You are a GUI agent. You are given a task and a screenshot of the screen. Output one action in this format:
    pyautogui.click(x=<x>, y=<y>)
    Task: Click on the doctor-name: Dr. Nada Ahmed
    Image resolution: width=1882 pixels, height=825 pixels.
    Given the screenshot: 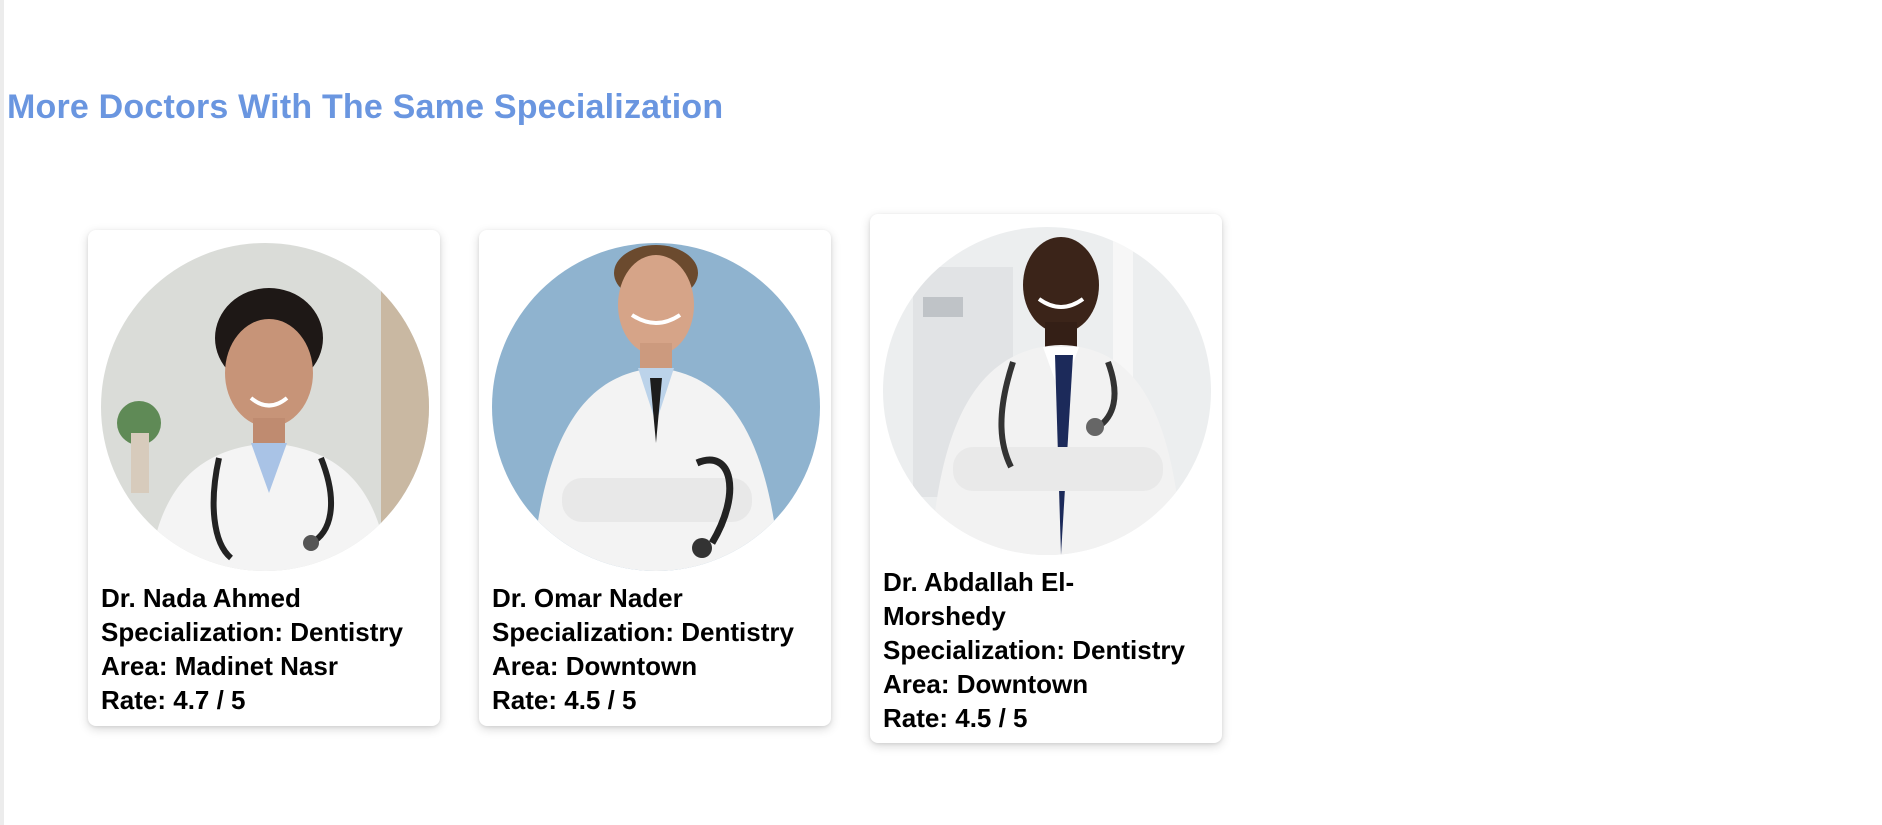 What is the action you would take?
    pyautogui.click(x=264, y=598)
    